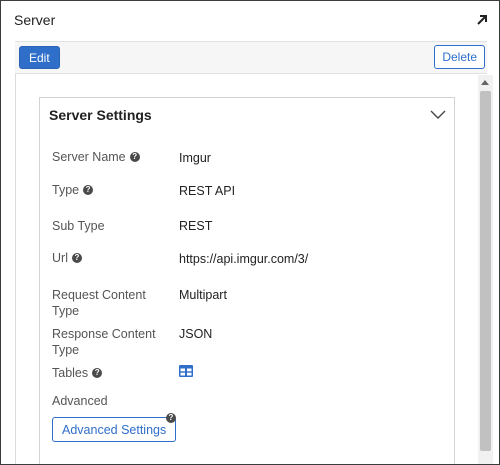 The image size is (500, 465). I want to click on field-label-text: Tables, so click(70, 373).